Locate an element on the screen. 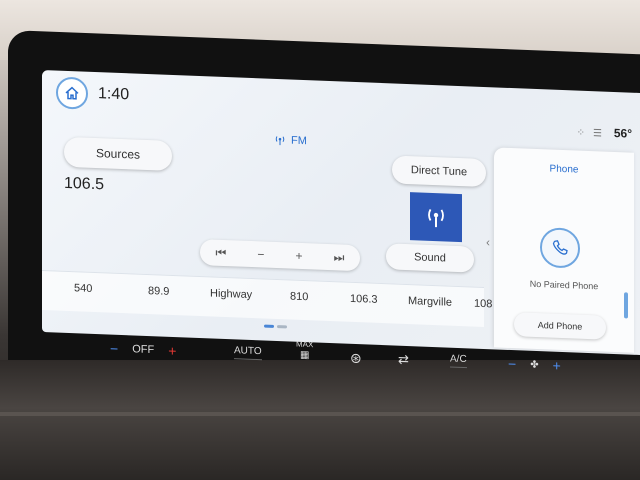 This screenshot has width=640, height=480. fan-state: OFF is located at coordinates (143, 350).